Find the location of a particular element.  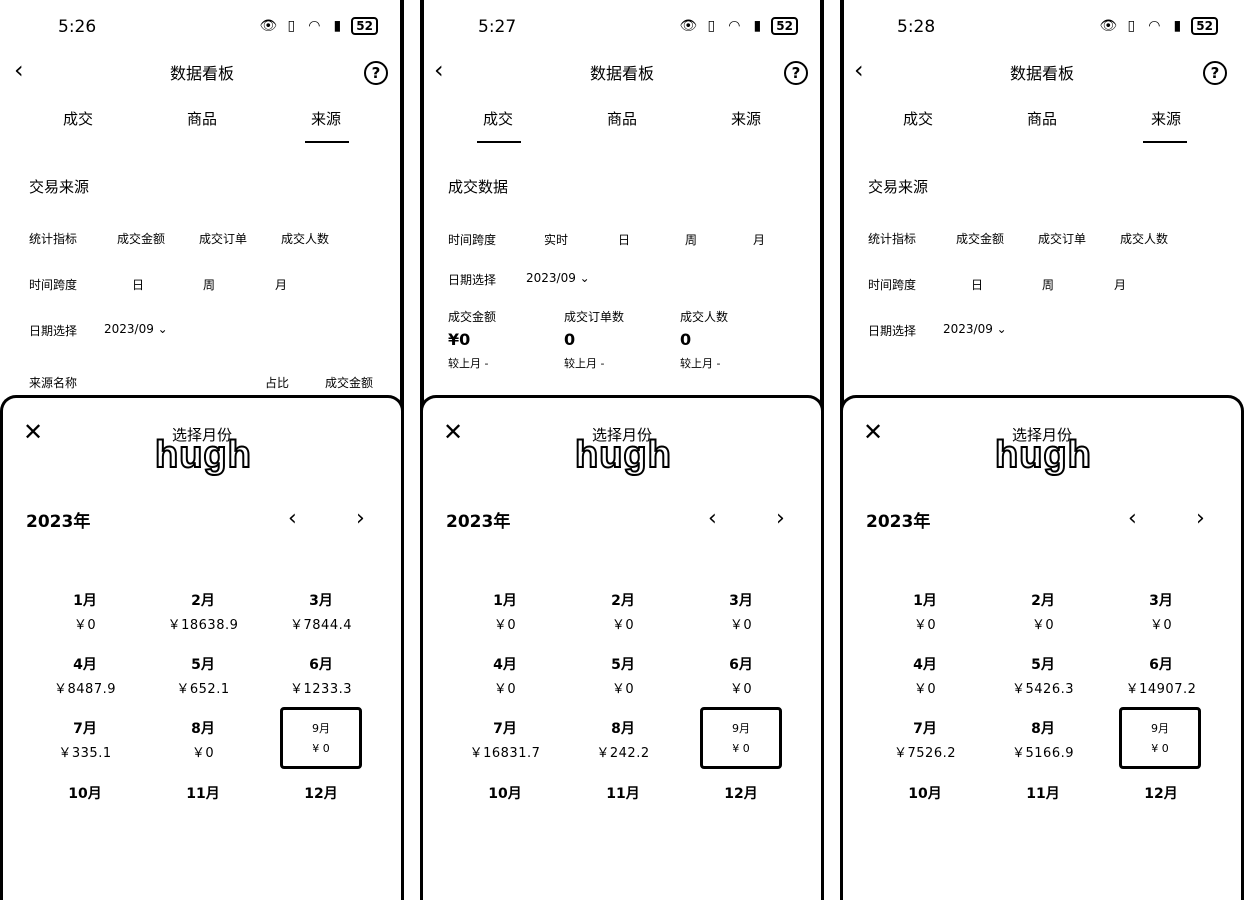

date-select-label: 日期选择 is located at coordinates (892, 331).